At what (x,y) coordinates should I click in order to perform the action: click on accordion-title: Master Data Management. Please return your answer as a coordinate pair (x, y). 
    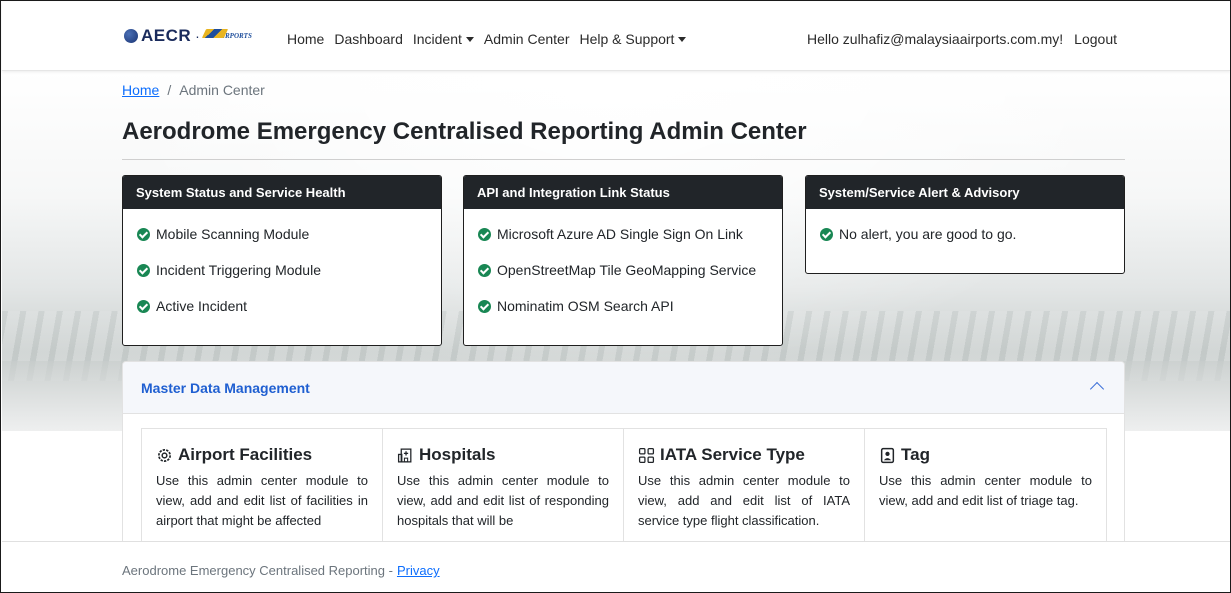
    Looking at the image, I should click on (225, 387).